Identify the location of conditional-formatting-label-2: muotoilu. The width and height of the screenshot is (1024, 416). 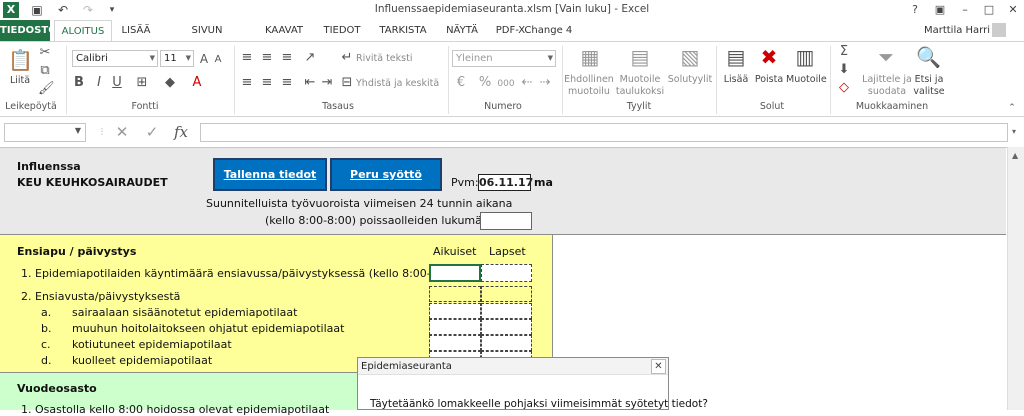
(589, 91).